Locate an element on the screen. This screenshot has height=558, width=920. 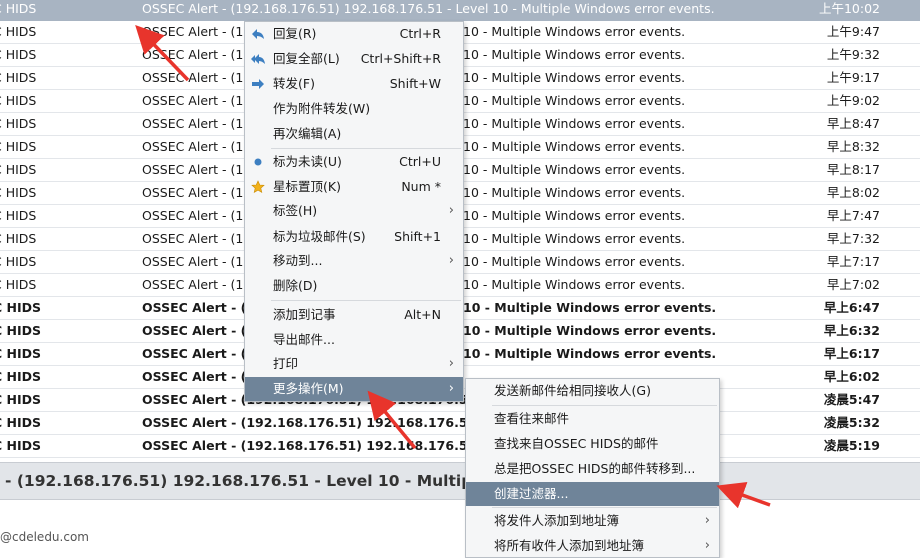
message-date: 上午9:17 is located at coordinates (853, 77).